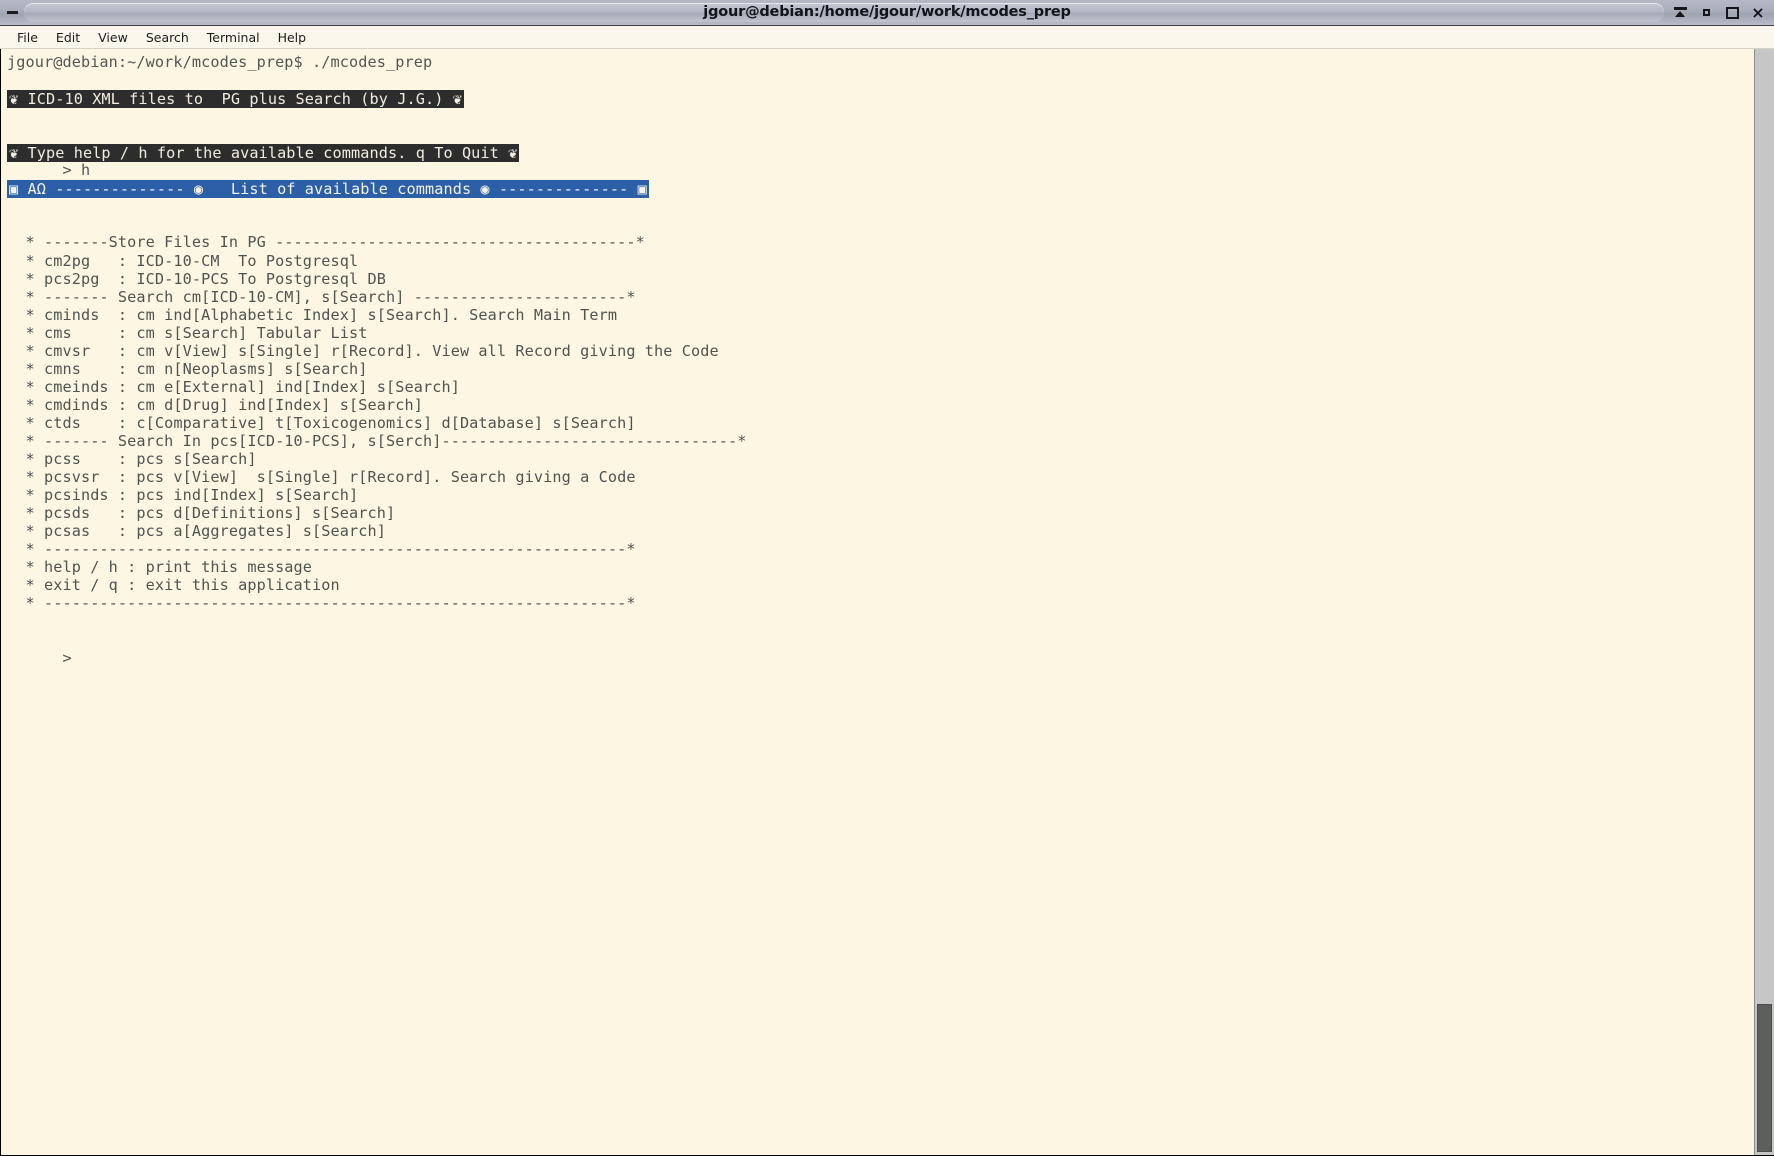  I want to click on minimize-icon, so click(1706, 12).